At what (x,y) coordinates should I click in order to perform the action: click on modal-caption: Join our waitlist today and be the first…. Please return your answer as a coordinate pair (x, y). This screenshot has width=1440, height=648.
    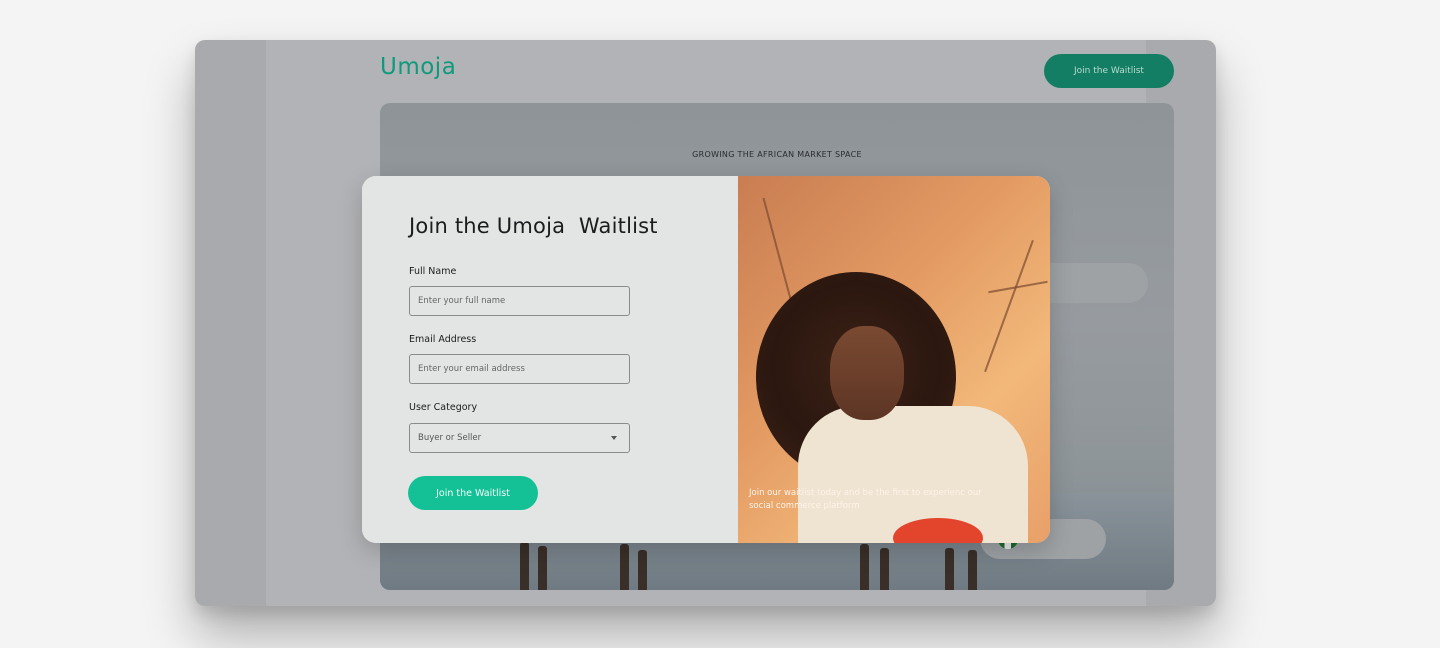
    Looking at the image, I should click on (865, 499).